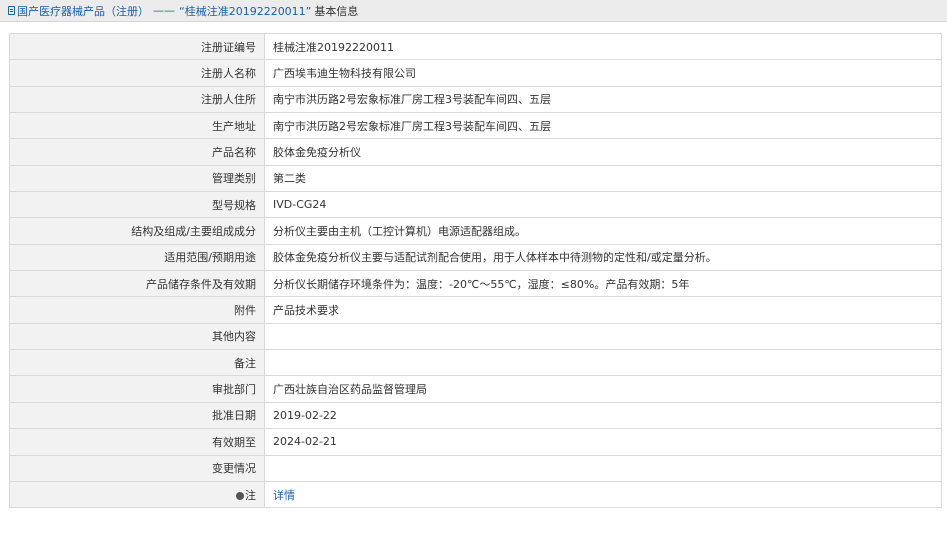 This screenshot has height=537, width=947. What do you see at coordinates (603, 494) in the screenshot?
I see `note-value-cell: 详情` at bounding box center [603, 494].